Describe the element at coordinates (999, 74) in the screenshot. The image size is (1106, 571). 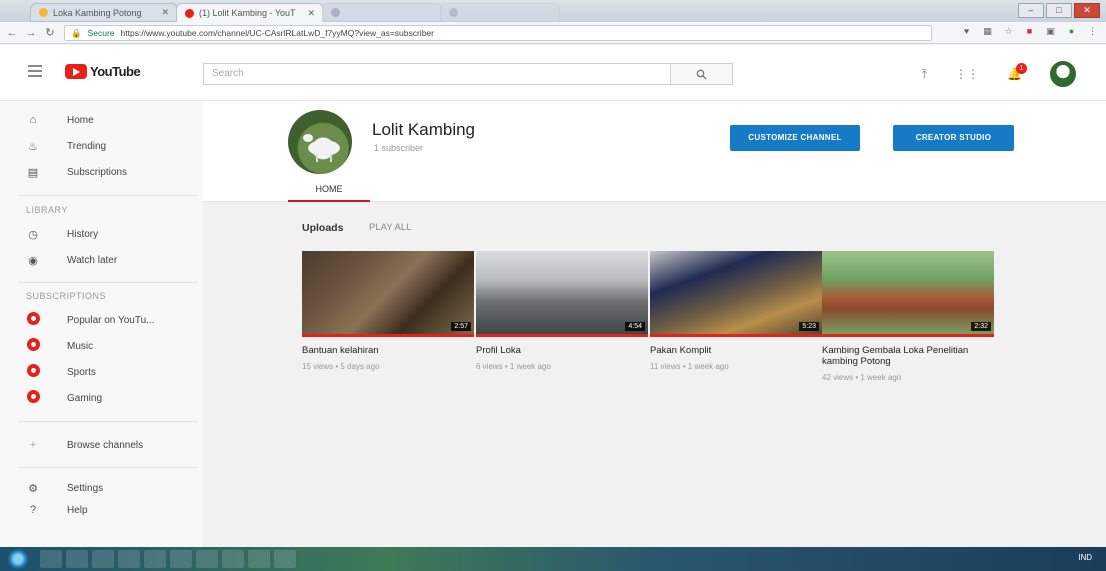
I see `masthead-actions: ⤒ ⋮⋮ 🔔 1` at that location.